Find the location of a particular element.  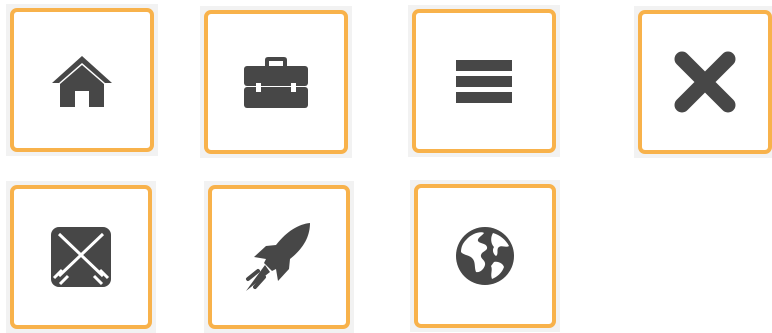

briefcase-icon is located at coordinates (276, 82).